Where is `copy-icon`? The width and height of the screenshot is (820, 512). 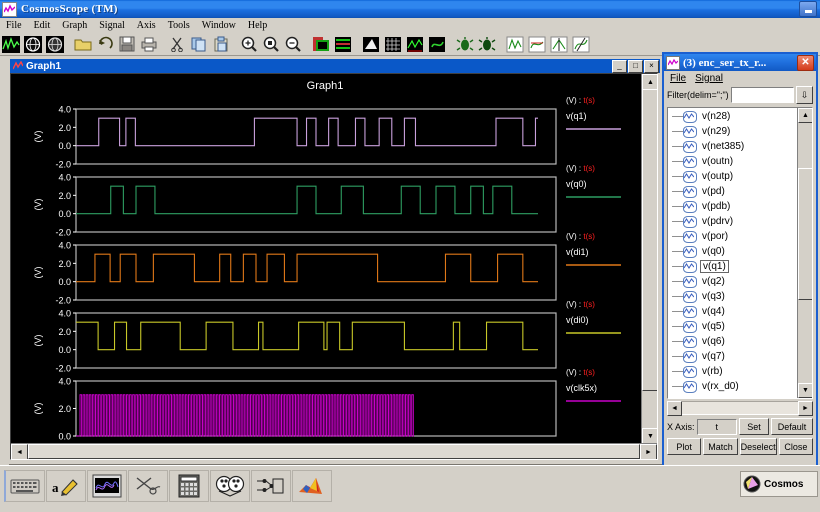
copy-icon is located at coordinates (199, 44).